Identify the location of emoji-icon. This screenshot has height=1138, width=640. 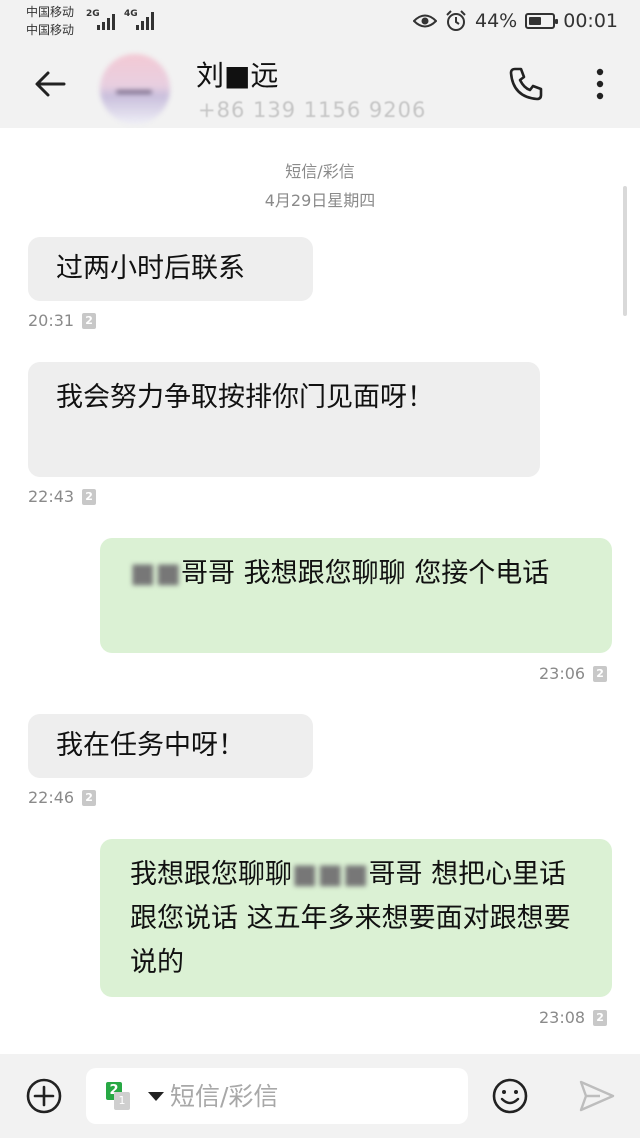
(510, 1096).